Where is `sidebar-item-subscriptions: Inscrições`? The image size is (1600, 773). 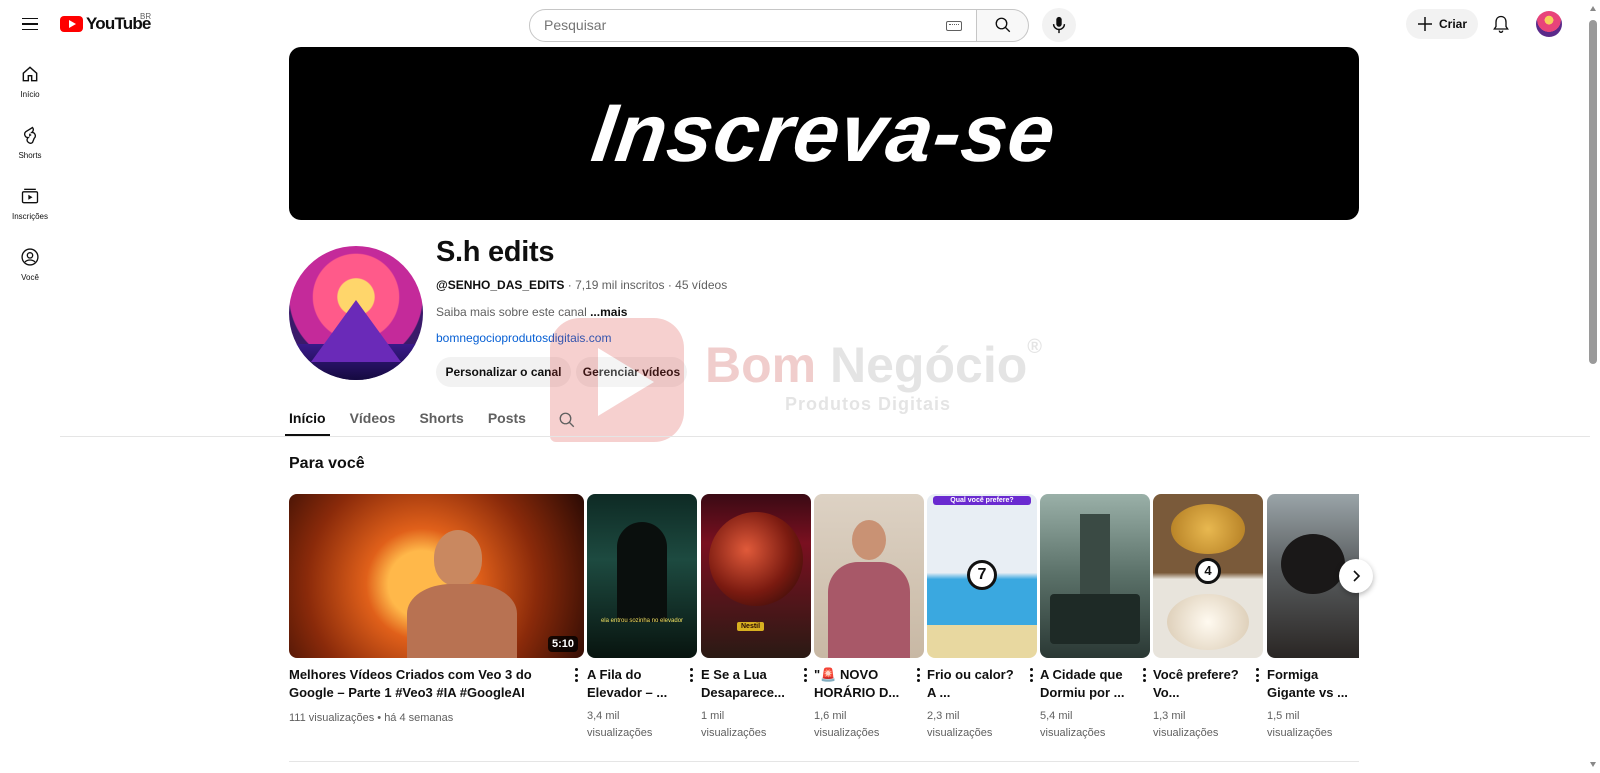 sidebar-item-subscriptions: Inscrições is located at coordinates (30, 203).